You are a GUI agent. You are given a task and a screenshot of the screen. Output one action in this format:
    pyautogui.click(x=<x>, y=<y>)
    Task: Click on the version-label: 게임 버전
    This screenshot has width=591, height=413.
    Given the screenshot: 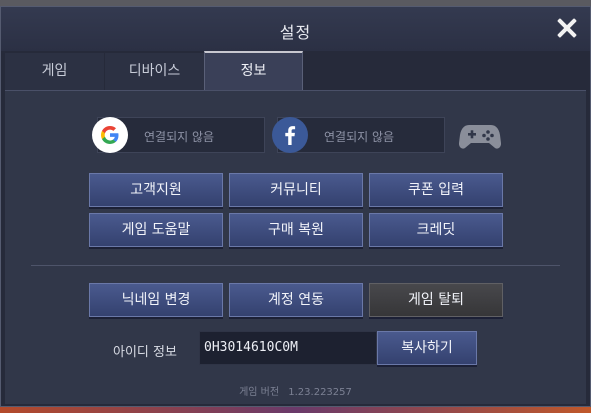 What is the action you would take?
    pyautogui.click(x=259, y=392)
    